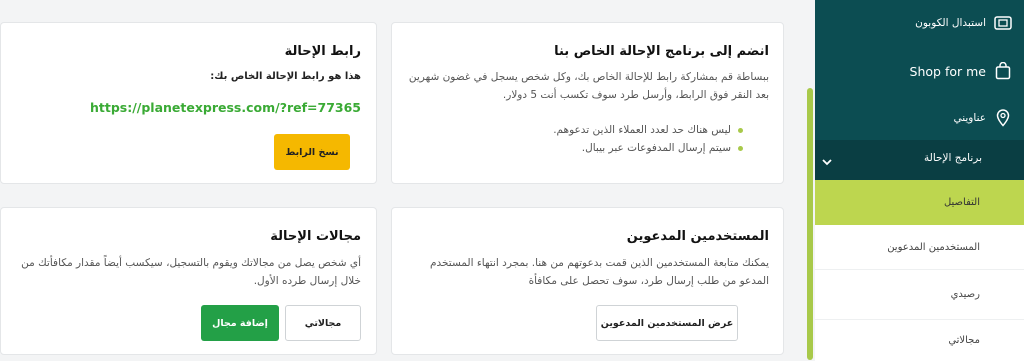 Image resolution: width=1024 pixels, height=361 pixels. What do you see at coordinates (810, 224) in the screenshot?
I see `scrollbar-thumb` at bounding box center [810, 224].